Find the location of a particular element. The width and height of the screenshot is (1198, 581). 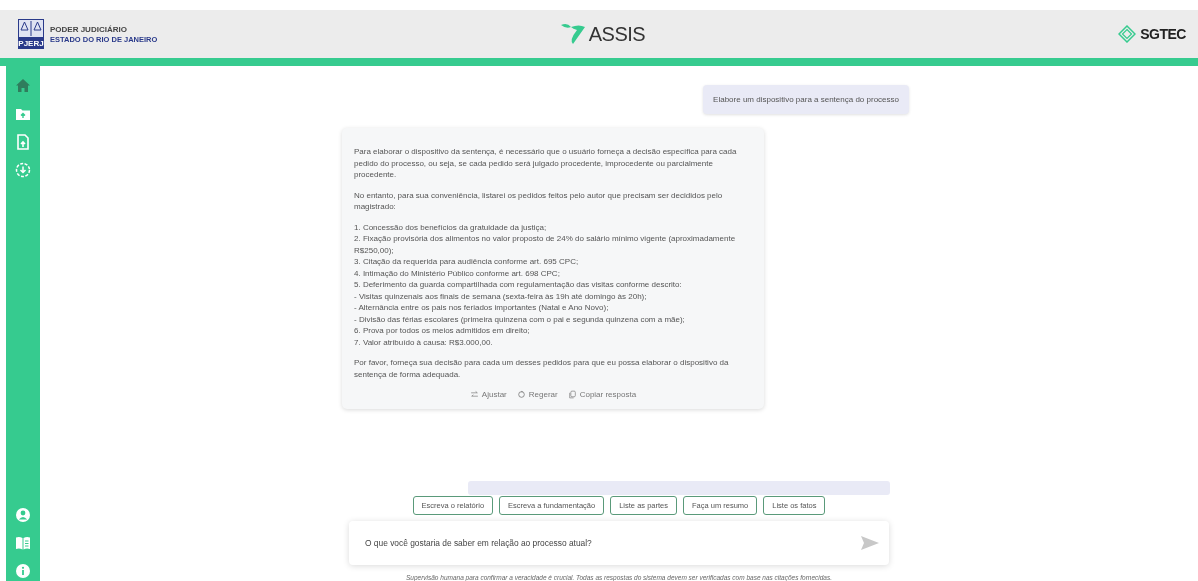

regenerate-button: Regerar is located at coordinates (537, 394).